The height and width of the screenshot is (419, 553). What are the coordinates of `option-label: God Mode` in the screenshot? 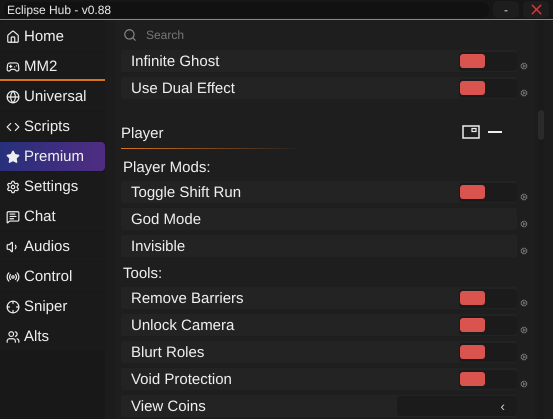 It's located at (166, 219).